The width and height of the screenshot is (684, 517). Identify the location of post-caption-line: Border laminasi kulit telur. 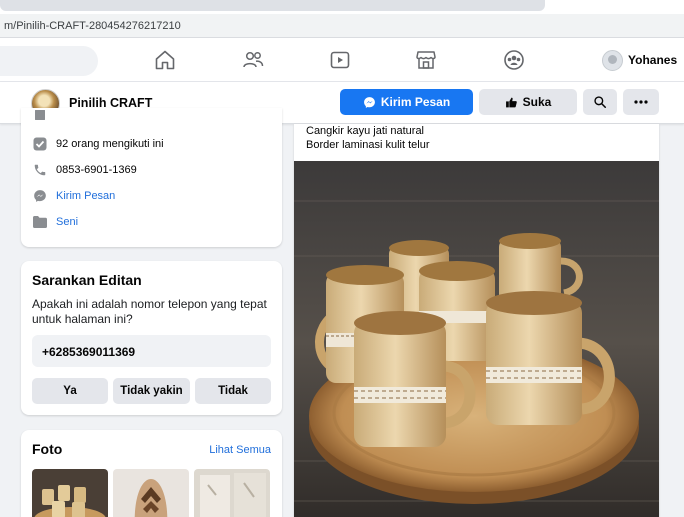
(368, 145).